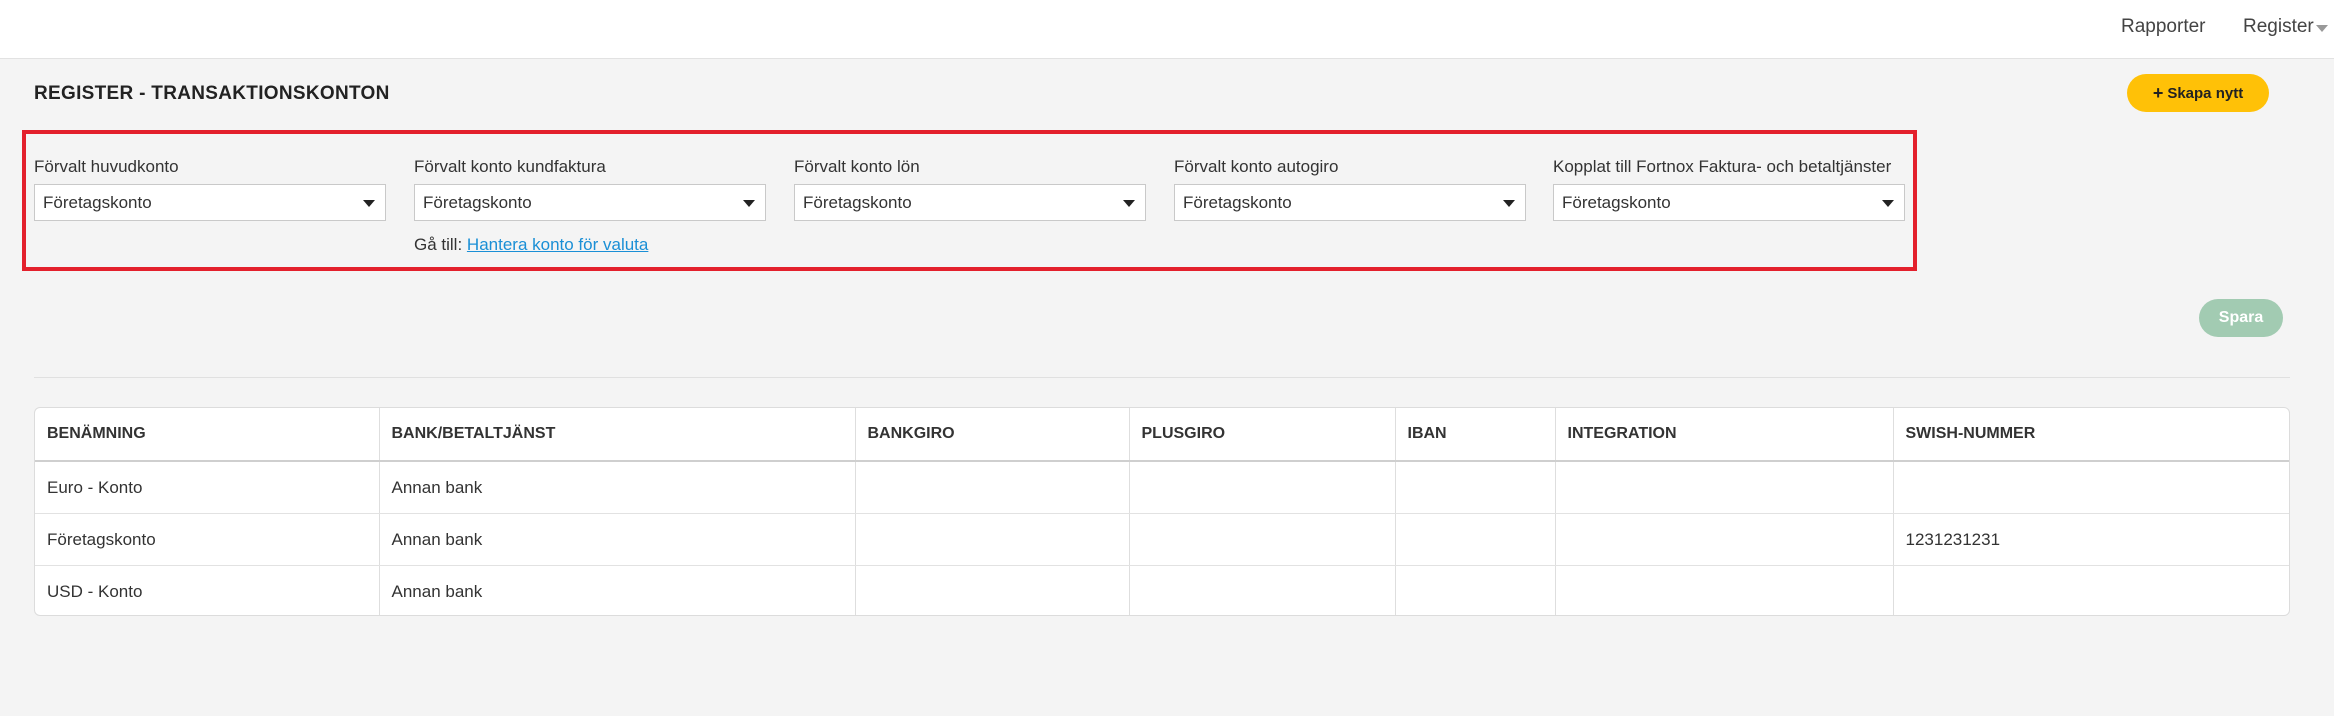 Image resolution: width=2334 pixels, height=716 pixels. I want to click on page-title: REGISTER - TRANSAKTIONSKONTON, so click(212, 93).